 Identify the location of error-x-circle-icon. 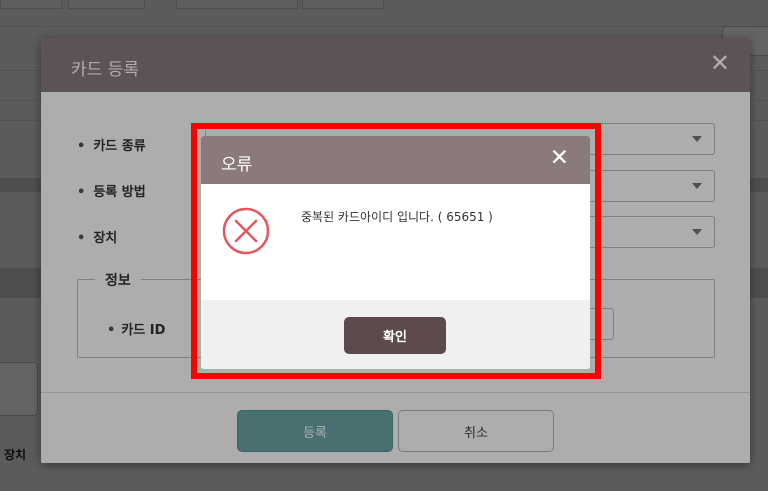
(246, 233).